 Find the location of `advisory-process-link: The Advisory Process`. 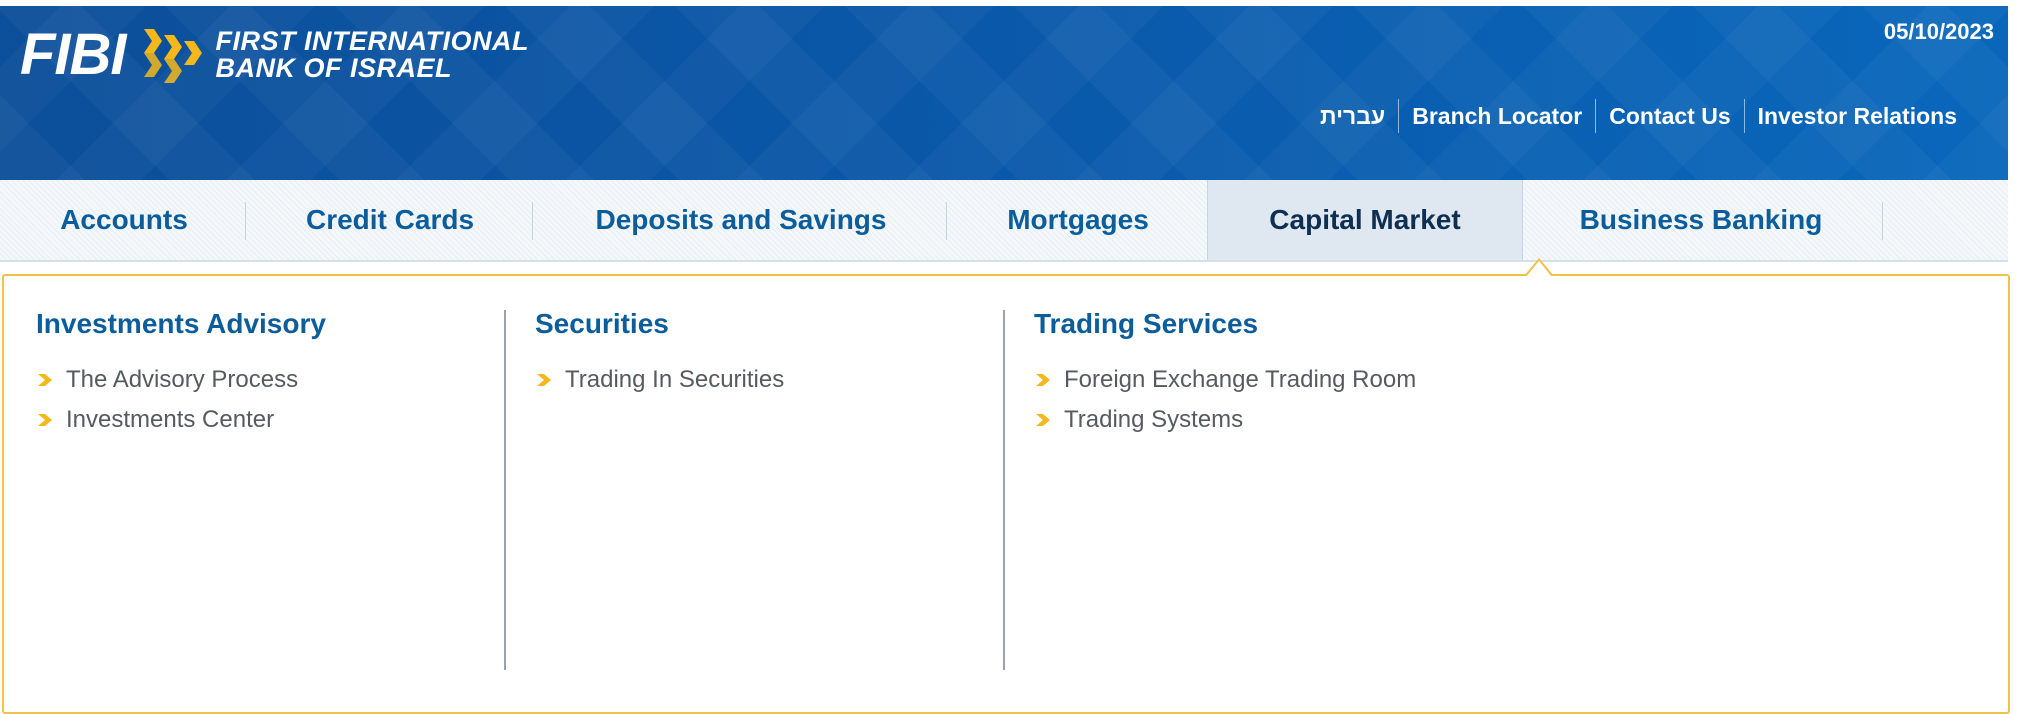

advisory-process-link: The Advisory Process is located at coordinates (181, 380).